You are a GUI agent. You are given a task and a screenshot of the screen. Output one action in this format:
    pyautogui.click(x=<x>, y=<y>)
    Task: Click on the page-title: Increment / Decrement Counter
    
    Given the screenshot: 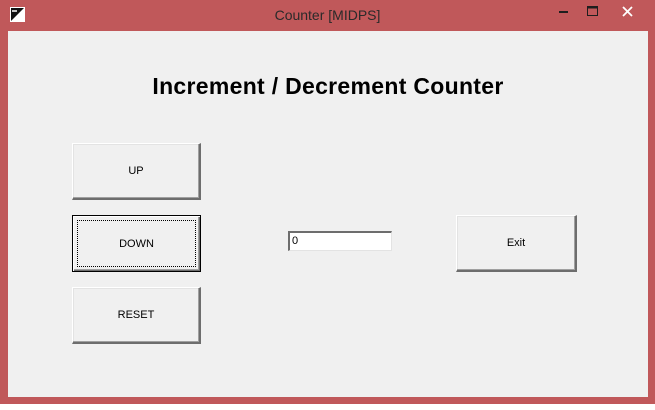 What is the action you would take?
    pyautogui.click(x=328, y=86)
    